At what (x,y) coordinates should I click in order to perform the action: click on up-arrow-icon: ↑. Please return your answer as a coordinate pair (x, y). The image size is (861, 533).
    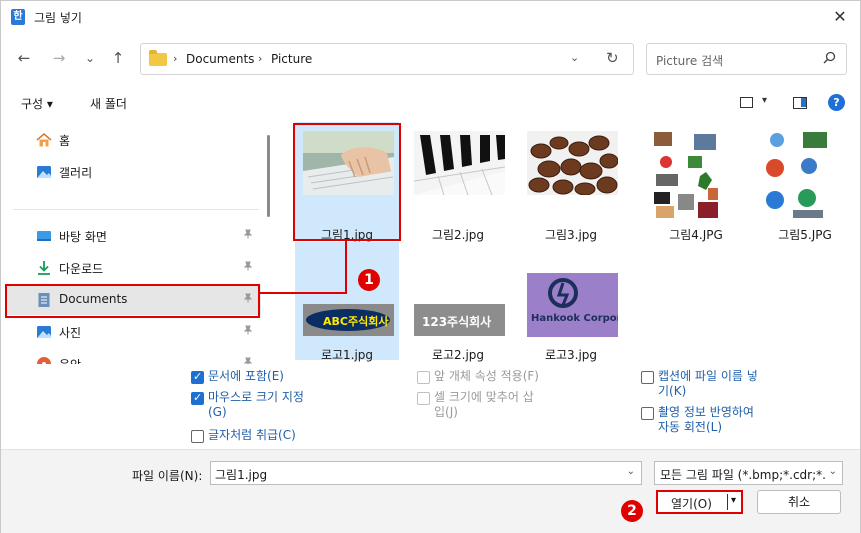
    Looking at the image, I should click on (118, 58).